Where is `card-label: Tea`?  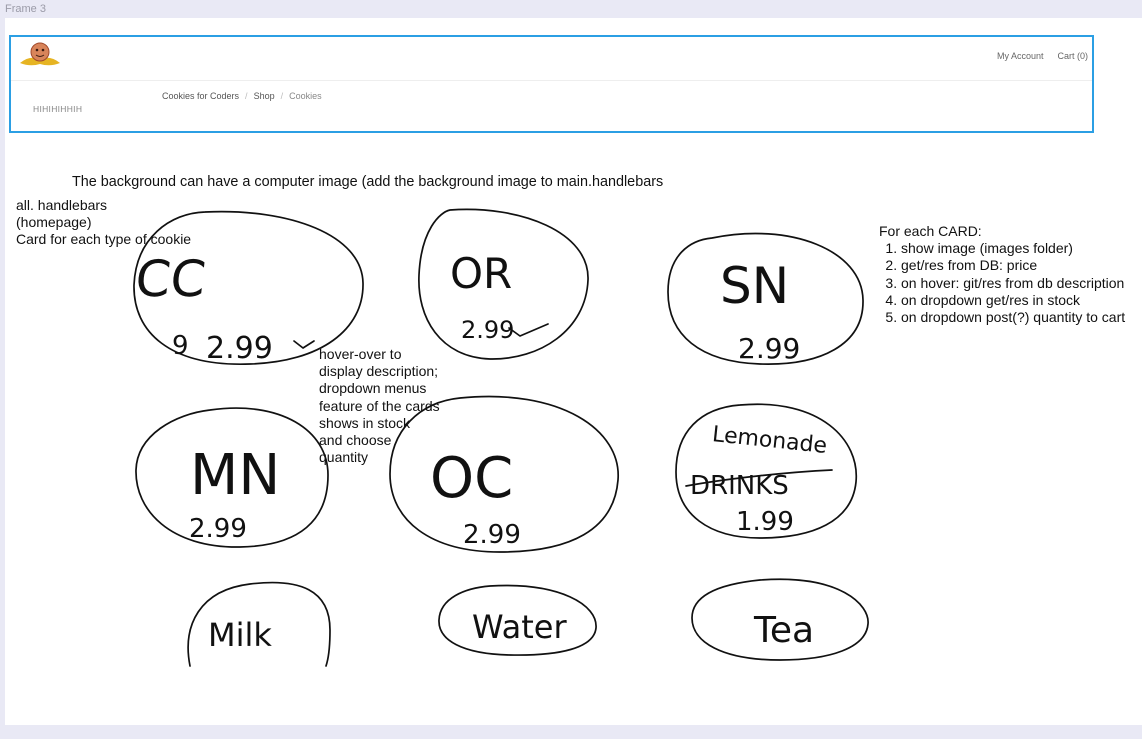 card-label: Tea is located at coordinates (783, 630).